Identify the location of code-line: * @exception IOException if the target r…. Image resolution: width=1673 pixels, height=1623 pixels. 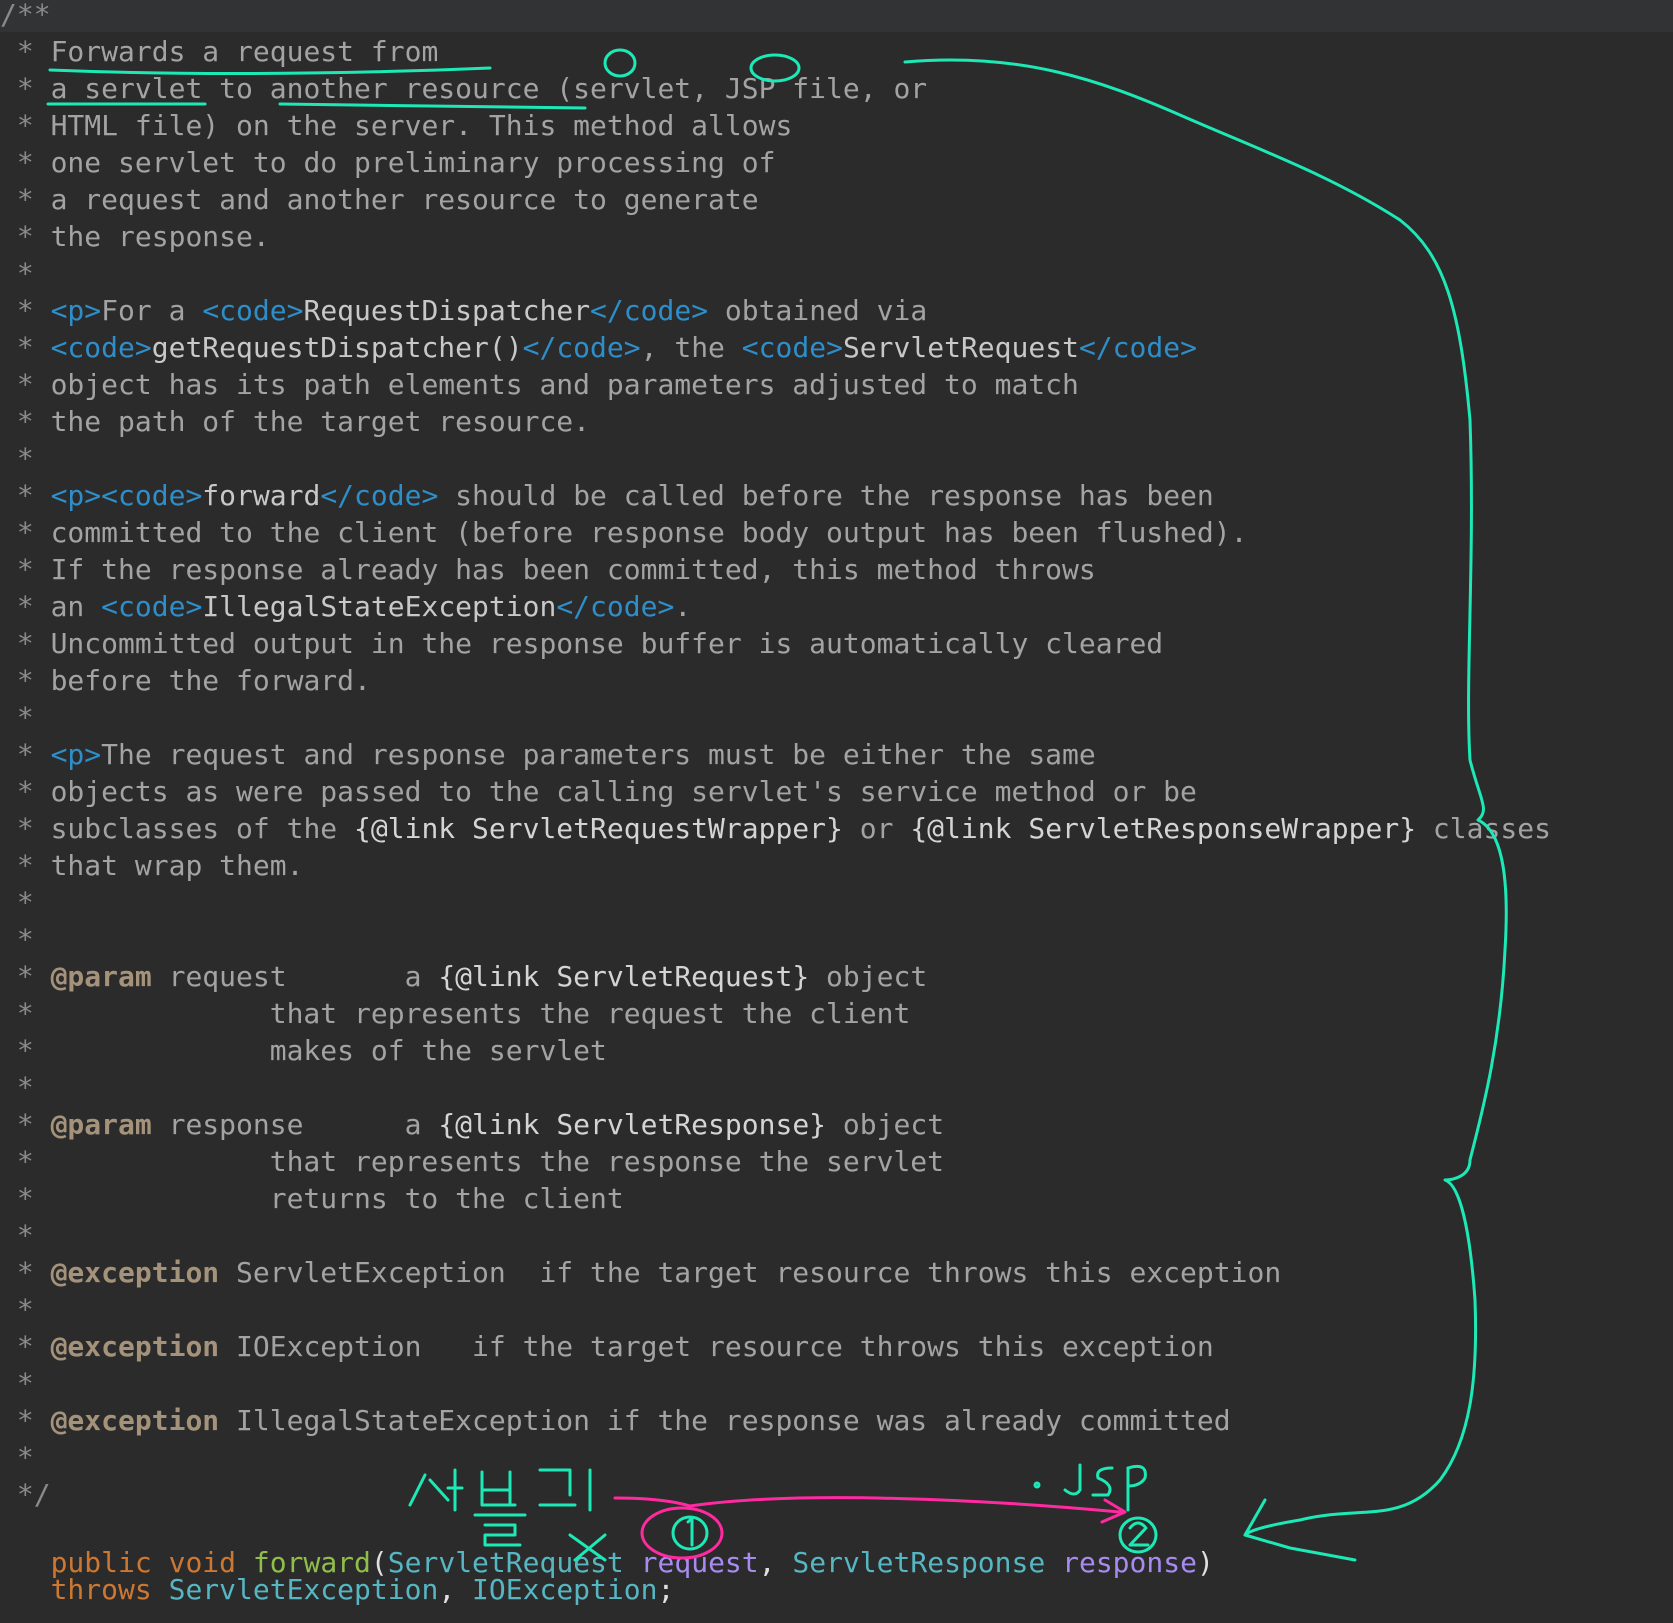
(607, 1346).